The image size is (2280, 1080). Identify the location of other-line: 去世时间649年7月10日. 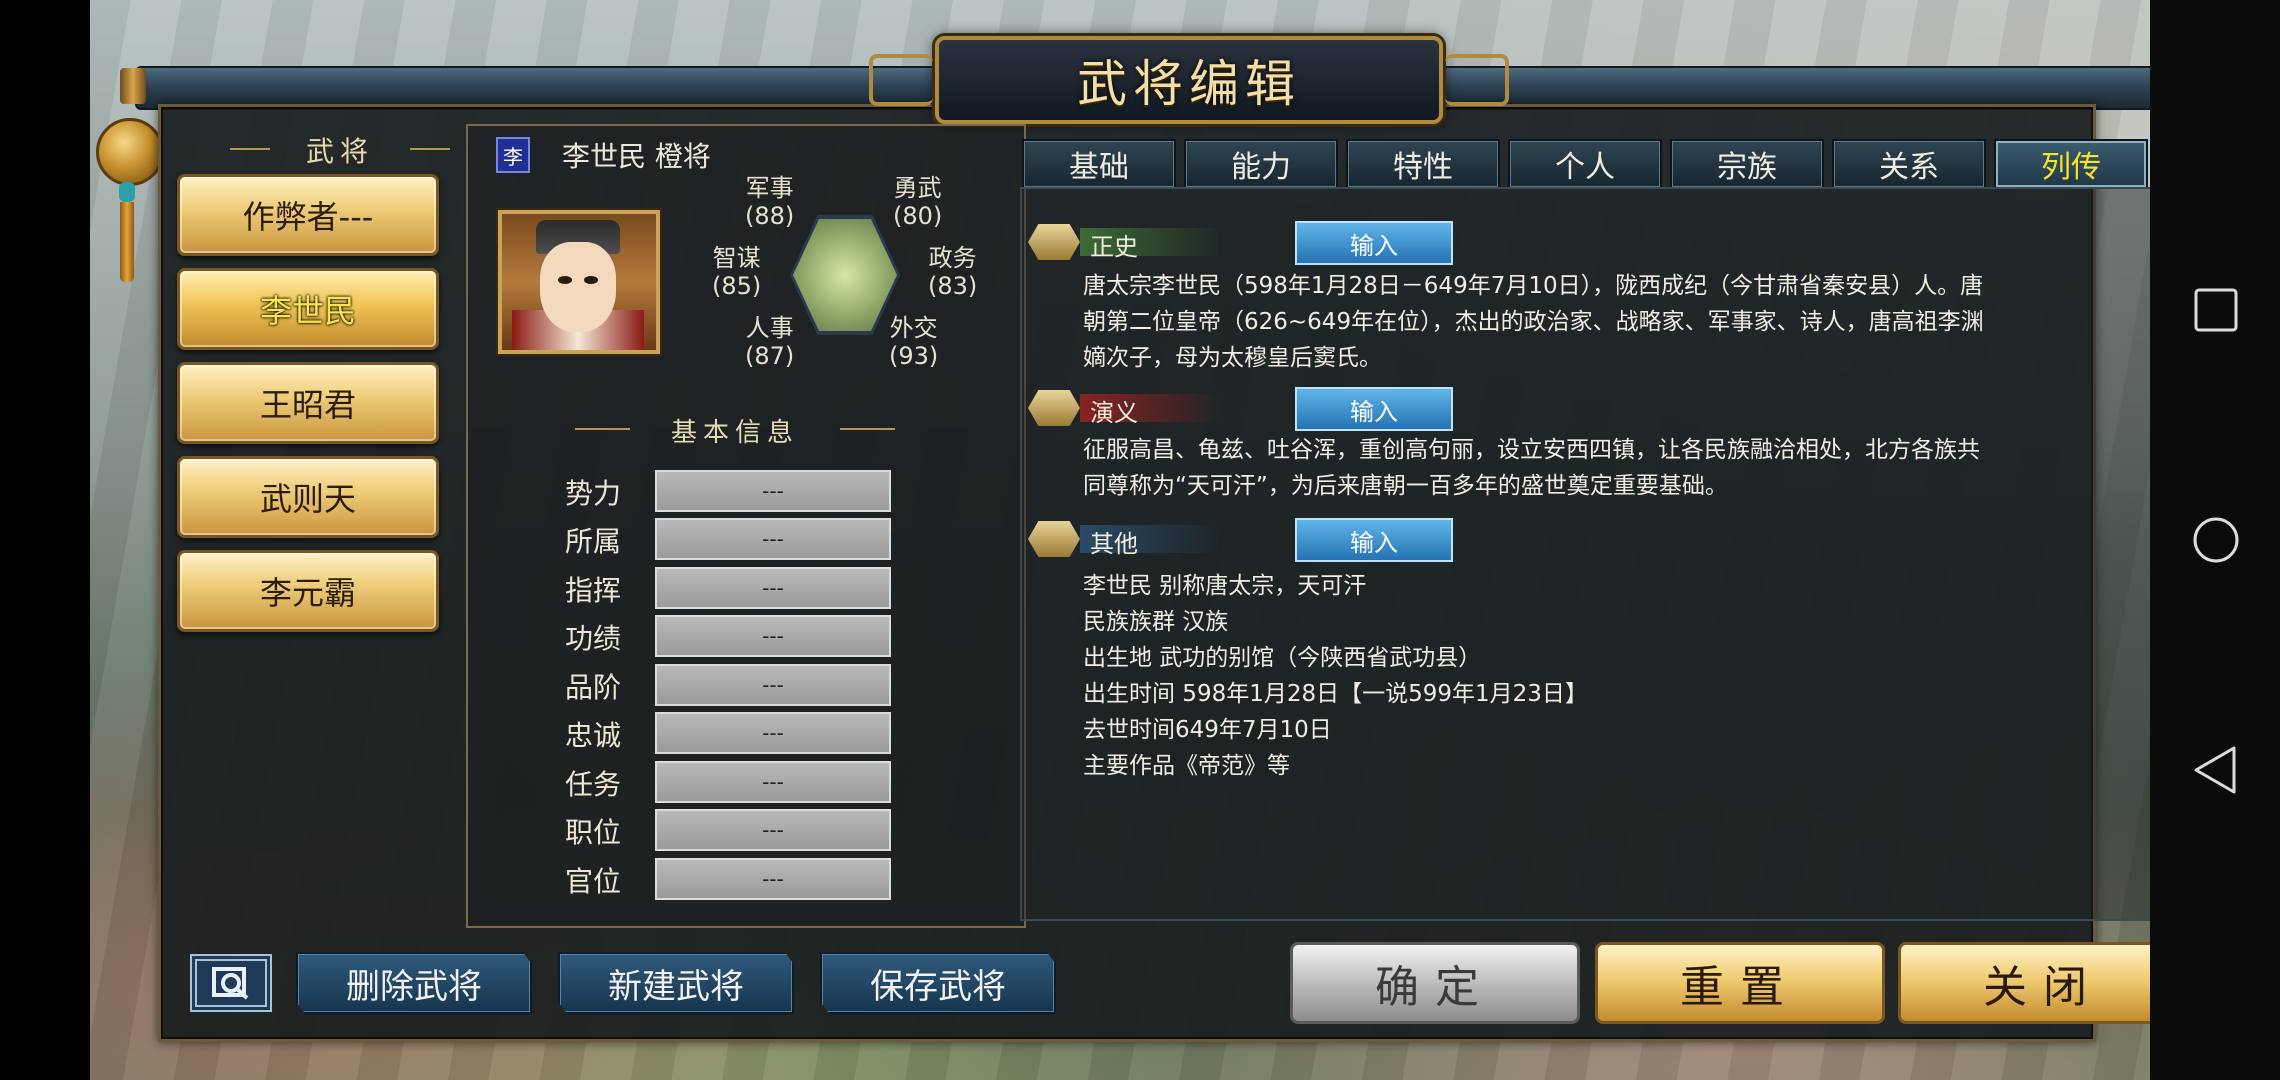
(1207, 730).